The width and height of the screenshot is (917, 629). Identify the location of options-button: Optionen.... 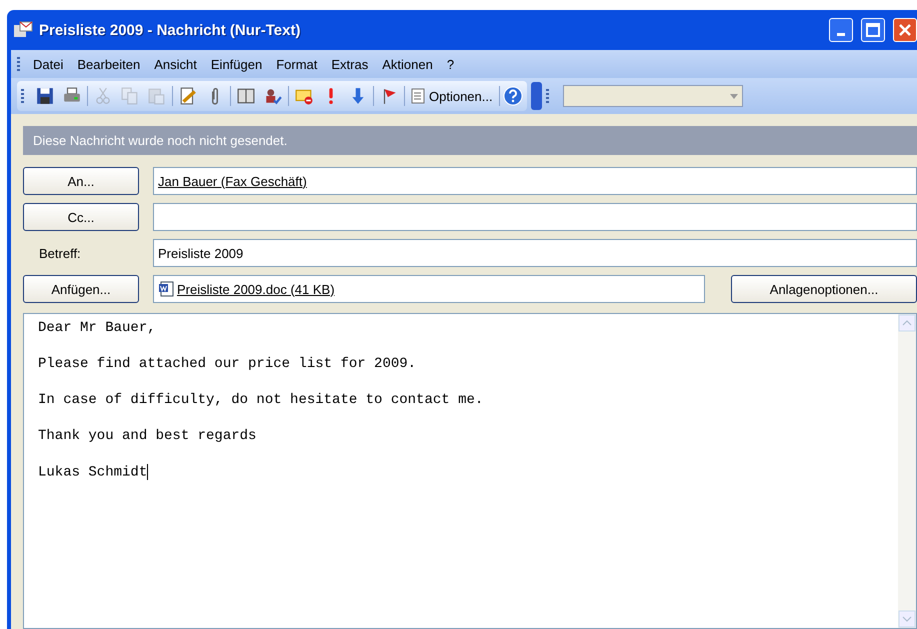
(452, 96).